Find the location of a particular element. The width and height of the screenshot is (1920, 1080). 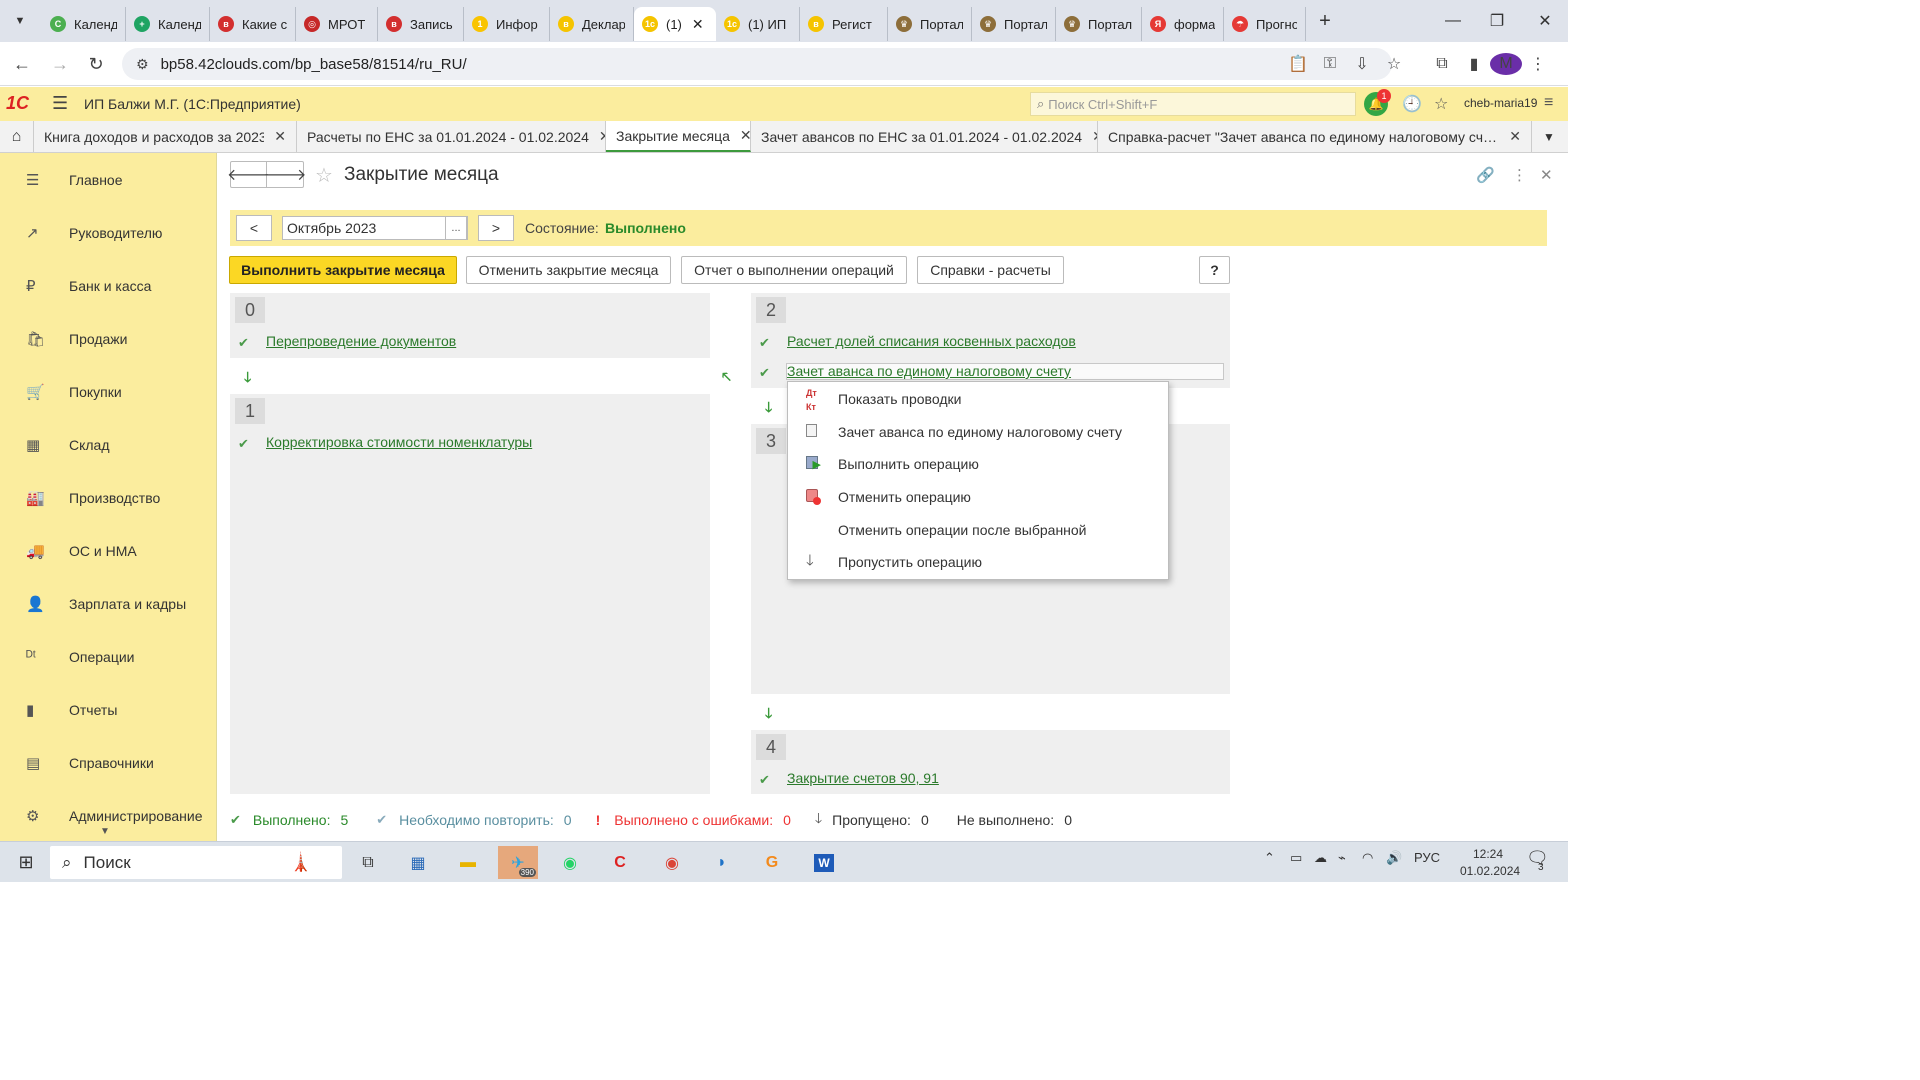

operation-link: Корректировка стоимости номенклатуры is located at coordinates (399, 442).